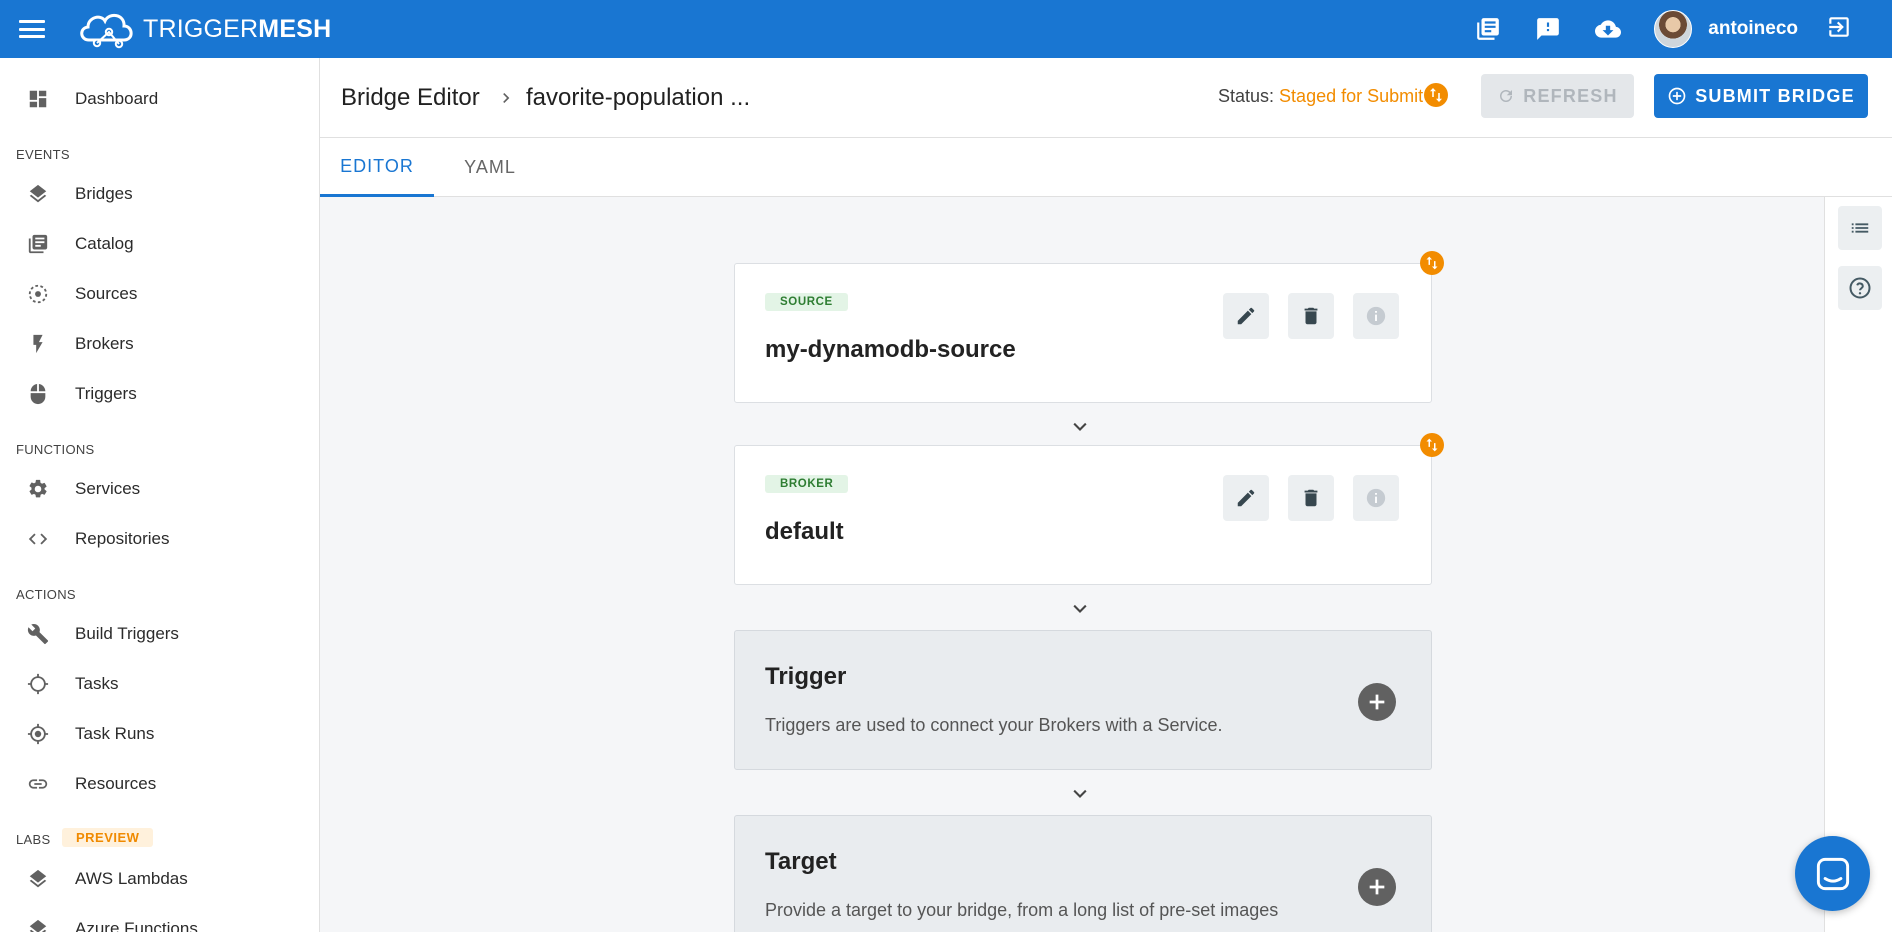 This screenshot has height=932, width=1892. I want to click on refresh-label: REFRESH, so click(1570, 95).